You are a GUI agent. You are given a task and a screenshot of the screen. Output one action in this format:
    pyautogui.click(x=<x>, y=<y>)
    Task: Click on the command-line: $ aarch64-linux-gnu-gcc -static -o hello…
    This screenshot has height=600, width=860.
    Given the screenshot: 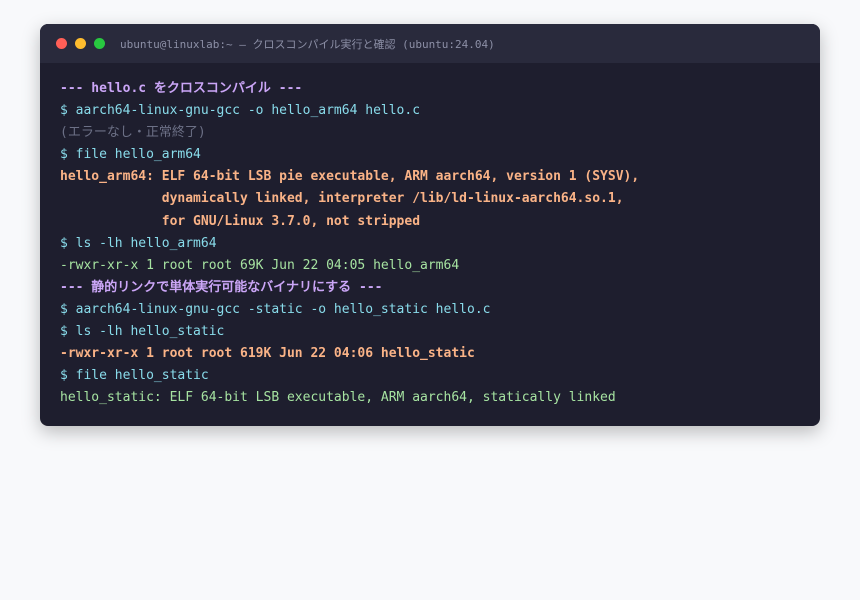 What is the action you would take?
    pyautogui.click(x=275, y=309)
    